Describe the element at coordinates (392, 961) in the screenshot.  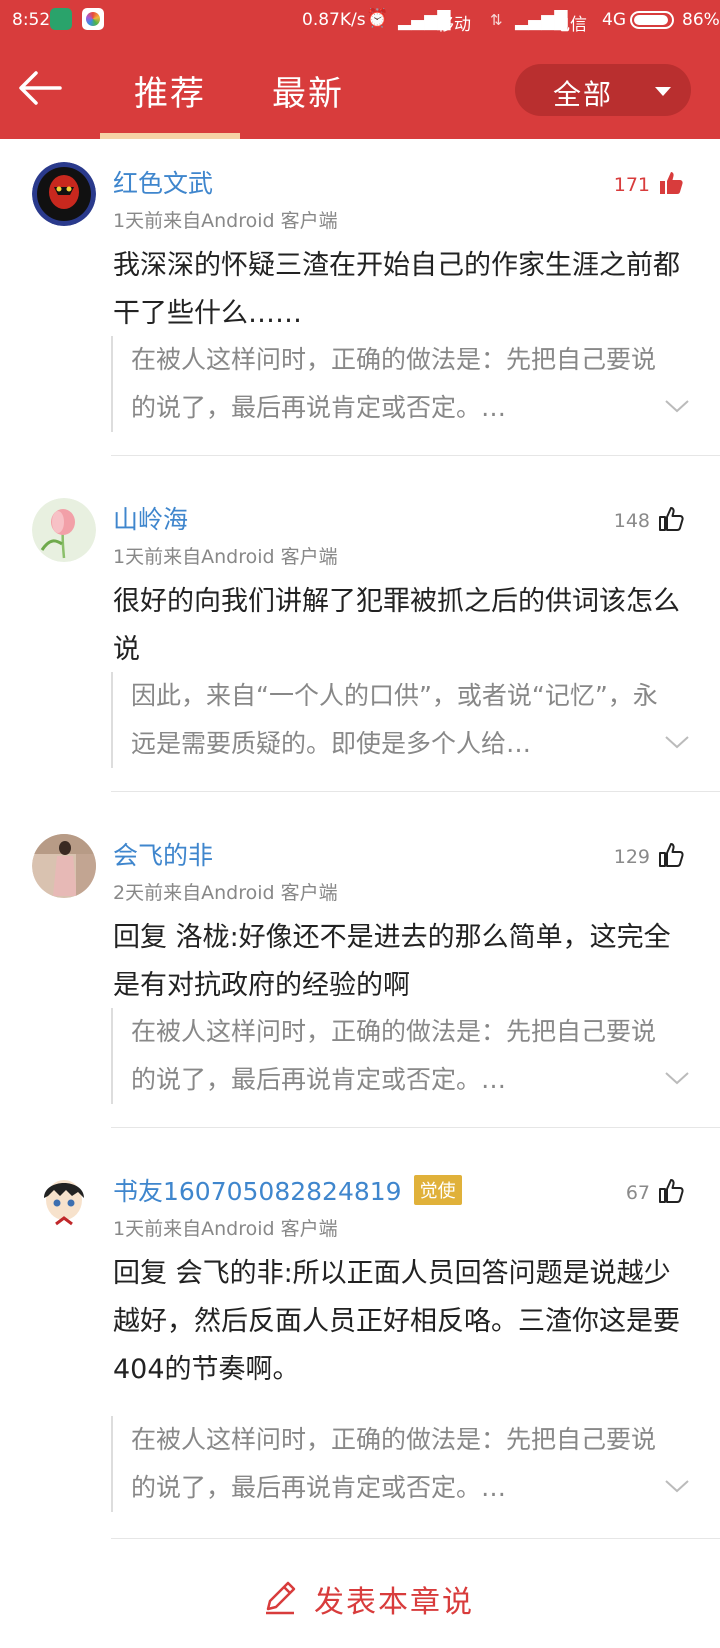
I see `comment-text: 回复 洛栊:好像还不是进去的那么简单，这完全是有对抗政府的经验的啊` at that location.